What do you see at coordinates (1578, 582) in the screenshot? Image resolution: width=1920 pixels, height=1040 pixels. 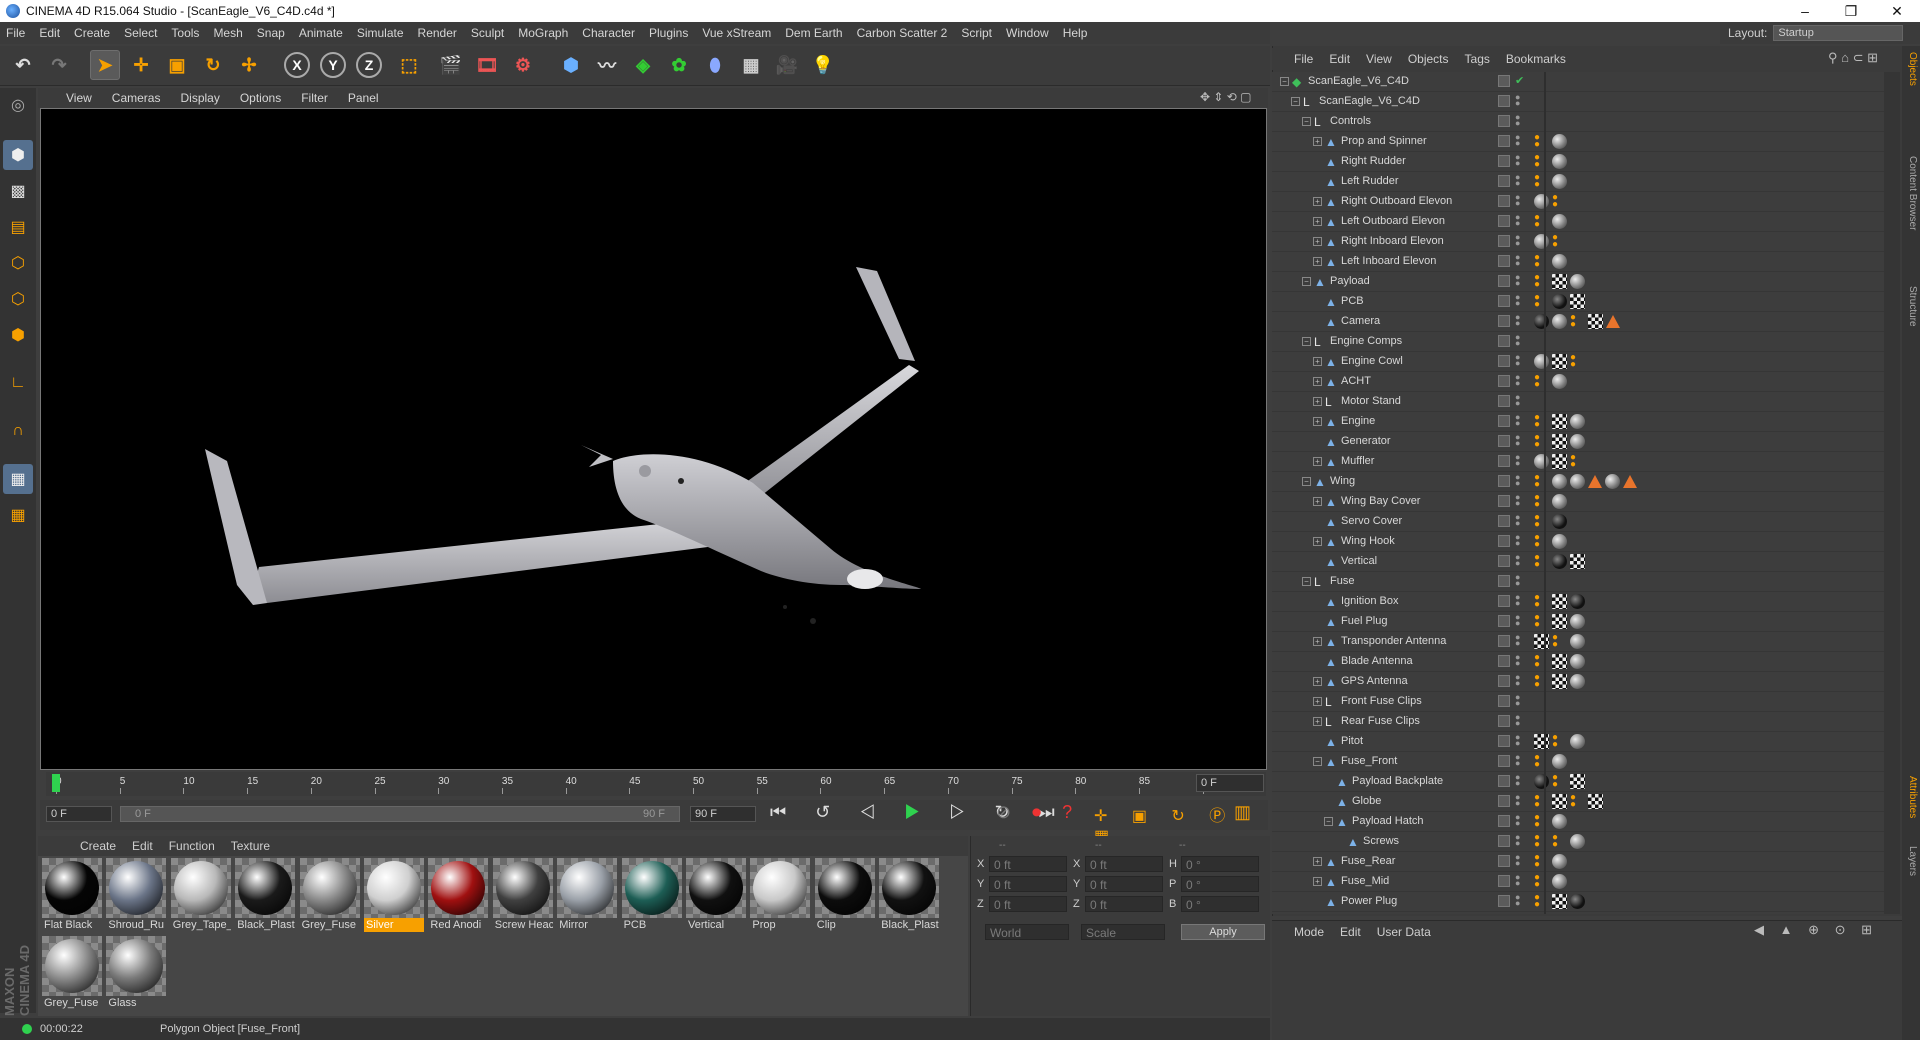 I see `object-row: − L Fuse ● ●` at bounding box center [1578, 582].